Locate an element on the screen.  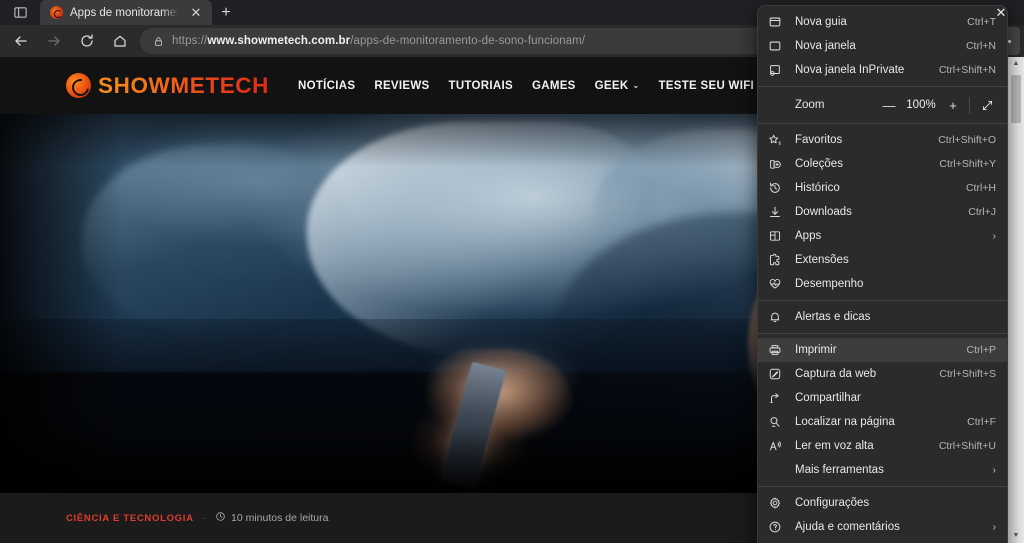
bell-icon is located at coordinates (779, 317).